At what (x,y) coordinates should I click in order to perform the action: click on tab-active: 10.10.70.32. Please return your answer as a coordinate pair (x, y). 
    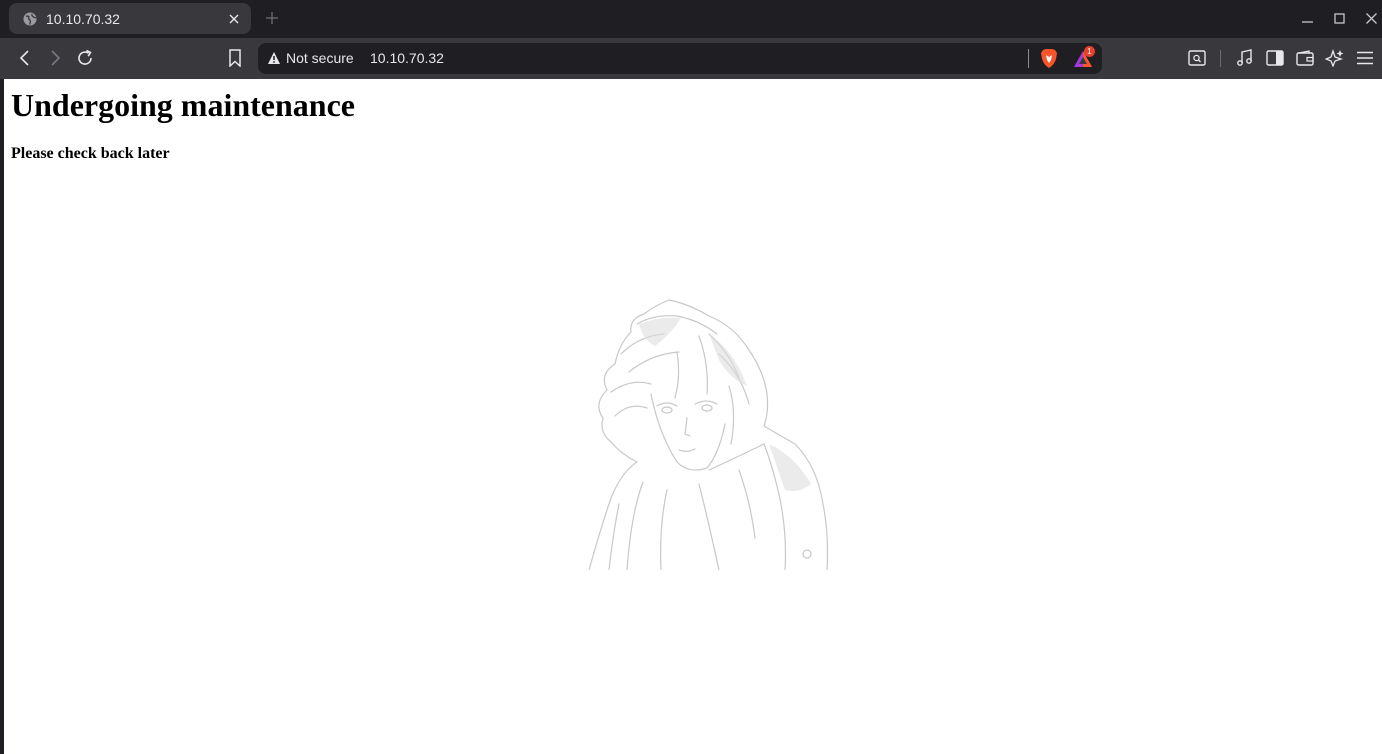
    Looking at the image, I should click on (130, 18).